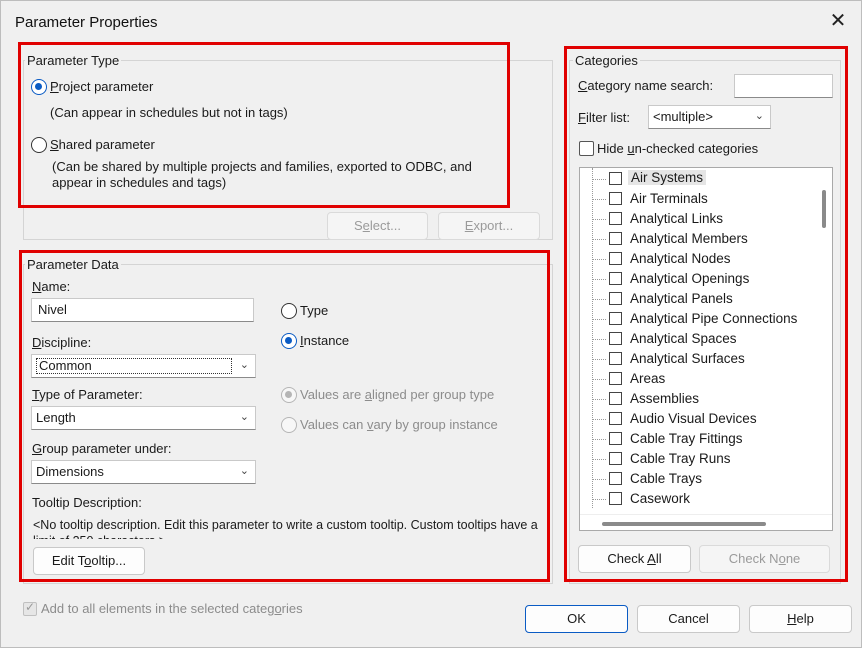 Image resolution: width=862 pixels, height=648 pixels. I want to click on category-tree-item: Air Terminals, so click(698, 199).